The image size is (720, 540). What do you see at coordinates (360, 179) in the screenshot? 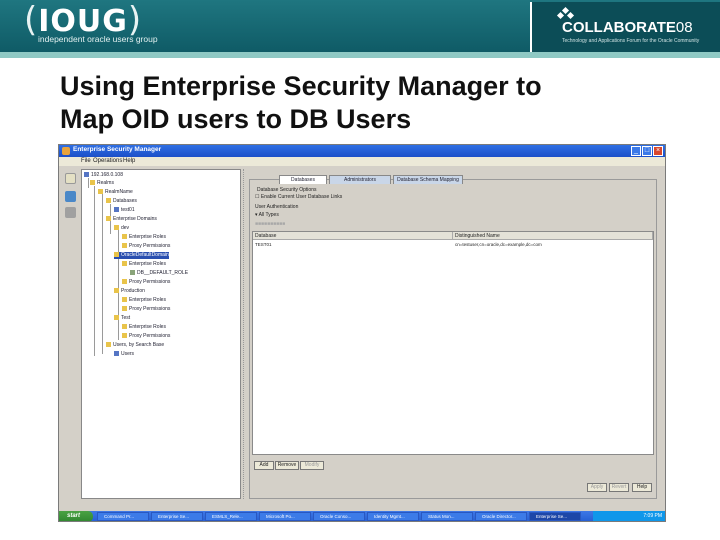
I see `tab-administrators: Administrators` at bounding box center [360, 179].